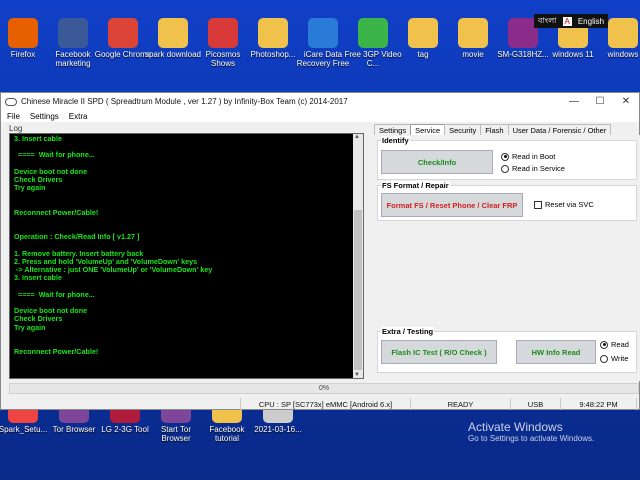 This screenshot has height=480, width=640. What do you see at coordinates (13, 116) in the screenshot?
I see `menu-file: File` at bounding box center [13, 116].